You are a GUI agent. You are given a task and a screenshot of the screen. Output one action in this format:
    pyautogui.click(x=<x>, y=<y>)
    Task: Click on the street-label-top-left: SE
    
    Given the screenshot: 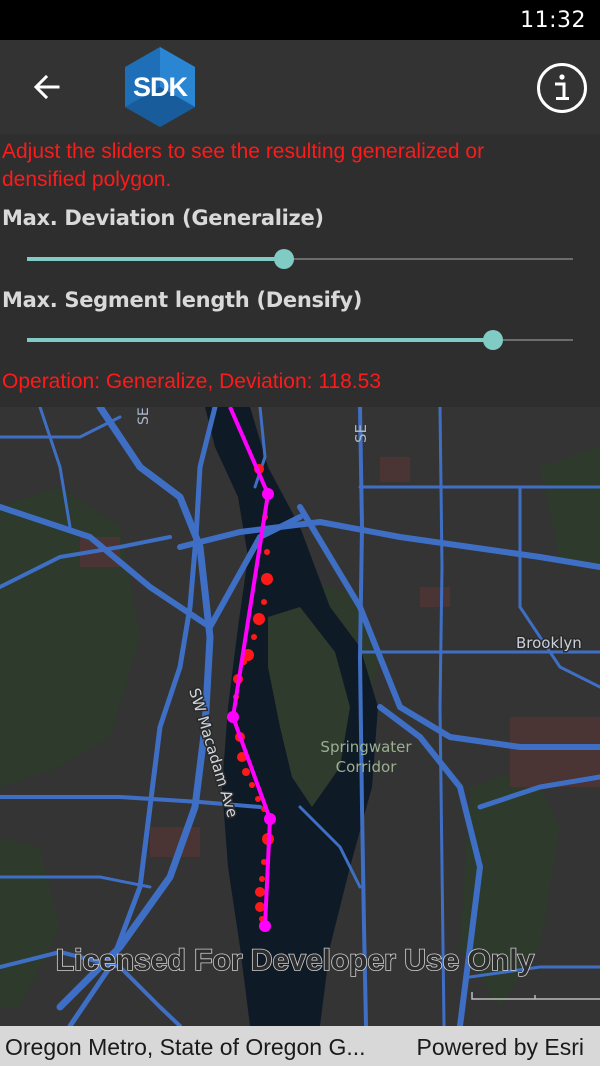 What is the action you would take?
    pyautogui.click(x=144, y=416)
    